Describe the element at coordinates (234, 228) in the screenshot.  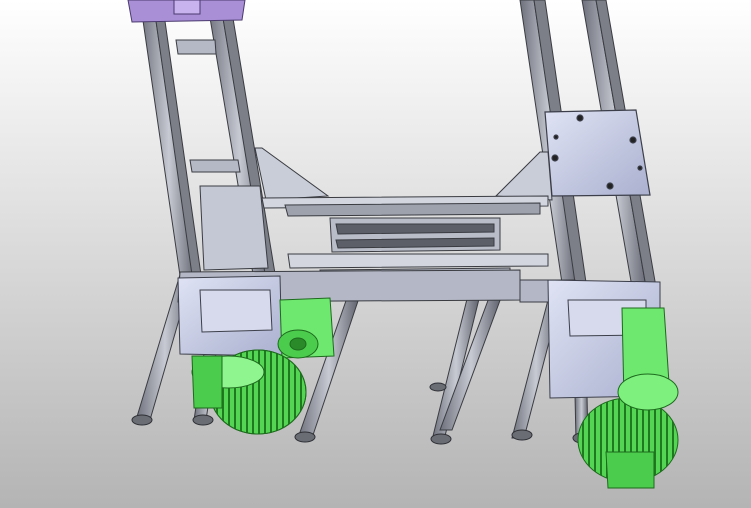
I see `left-side-frame` at that location.